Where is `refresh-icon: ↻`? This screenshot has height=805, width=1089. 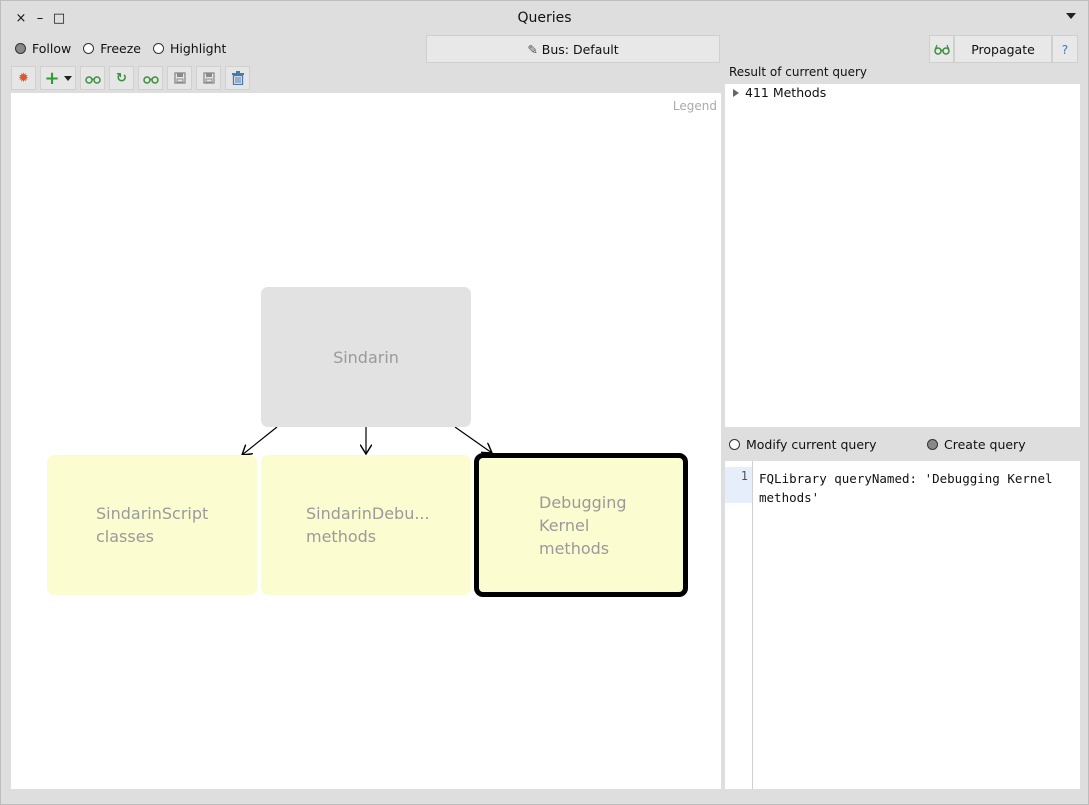
refresh-icon: ↻ is located at coordinates (121, 78).